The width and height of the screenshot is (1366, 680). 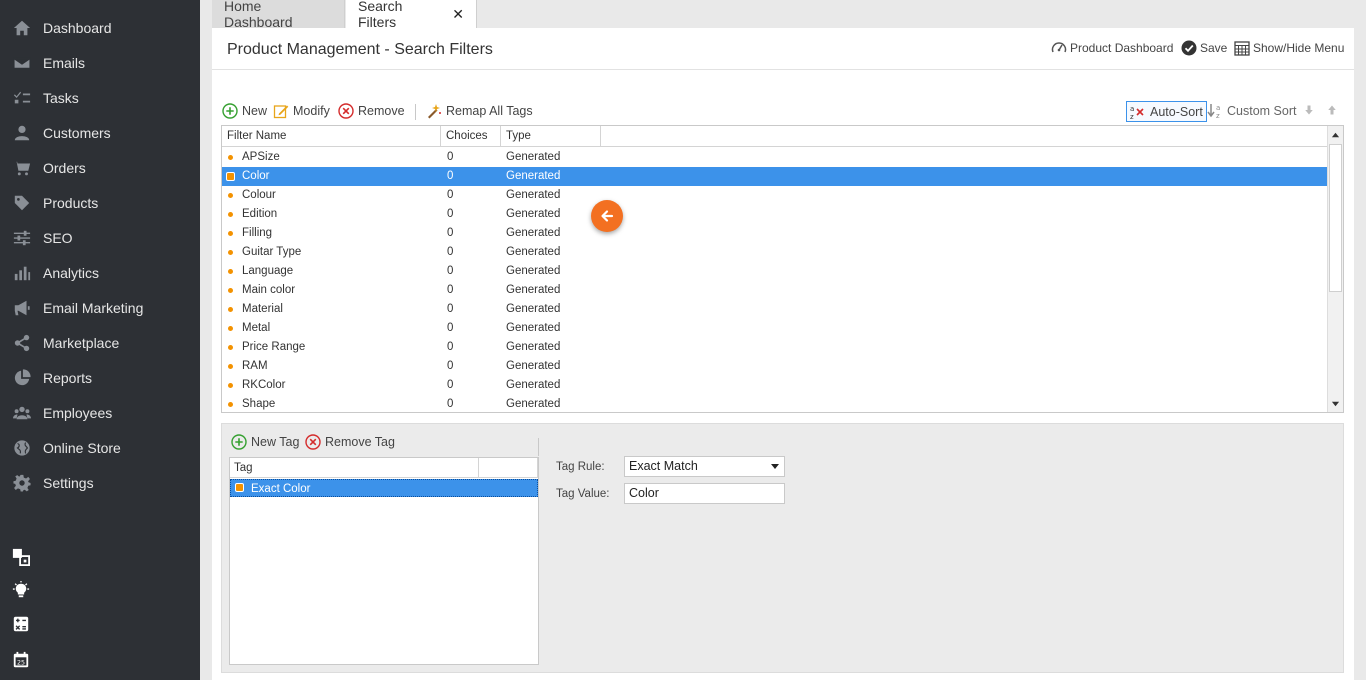 What do you see at coordinates (100, 237) in the screenshot?
I see `sidebar-item-seo: SEO` at bounding box center [100, 237].